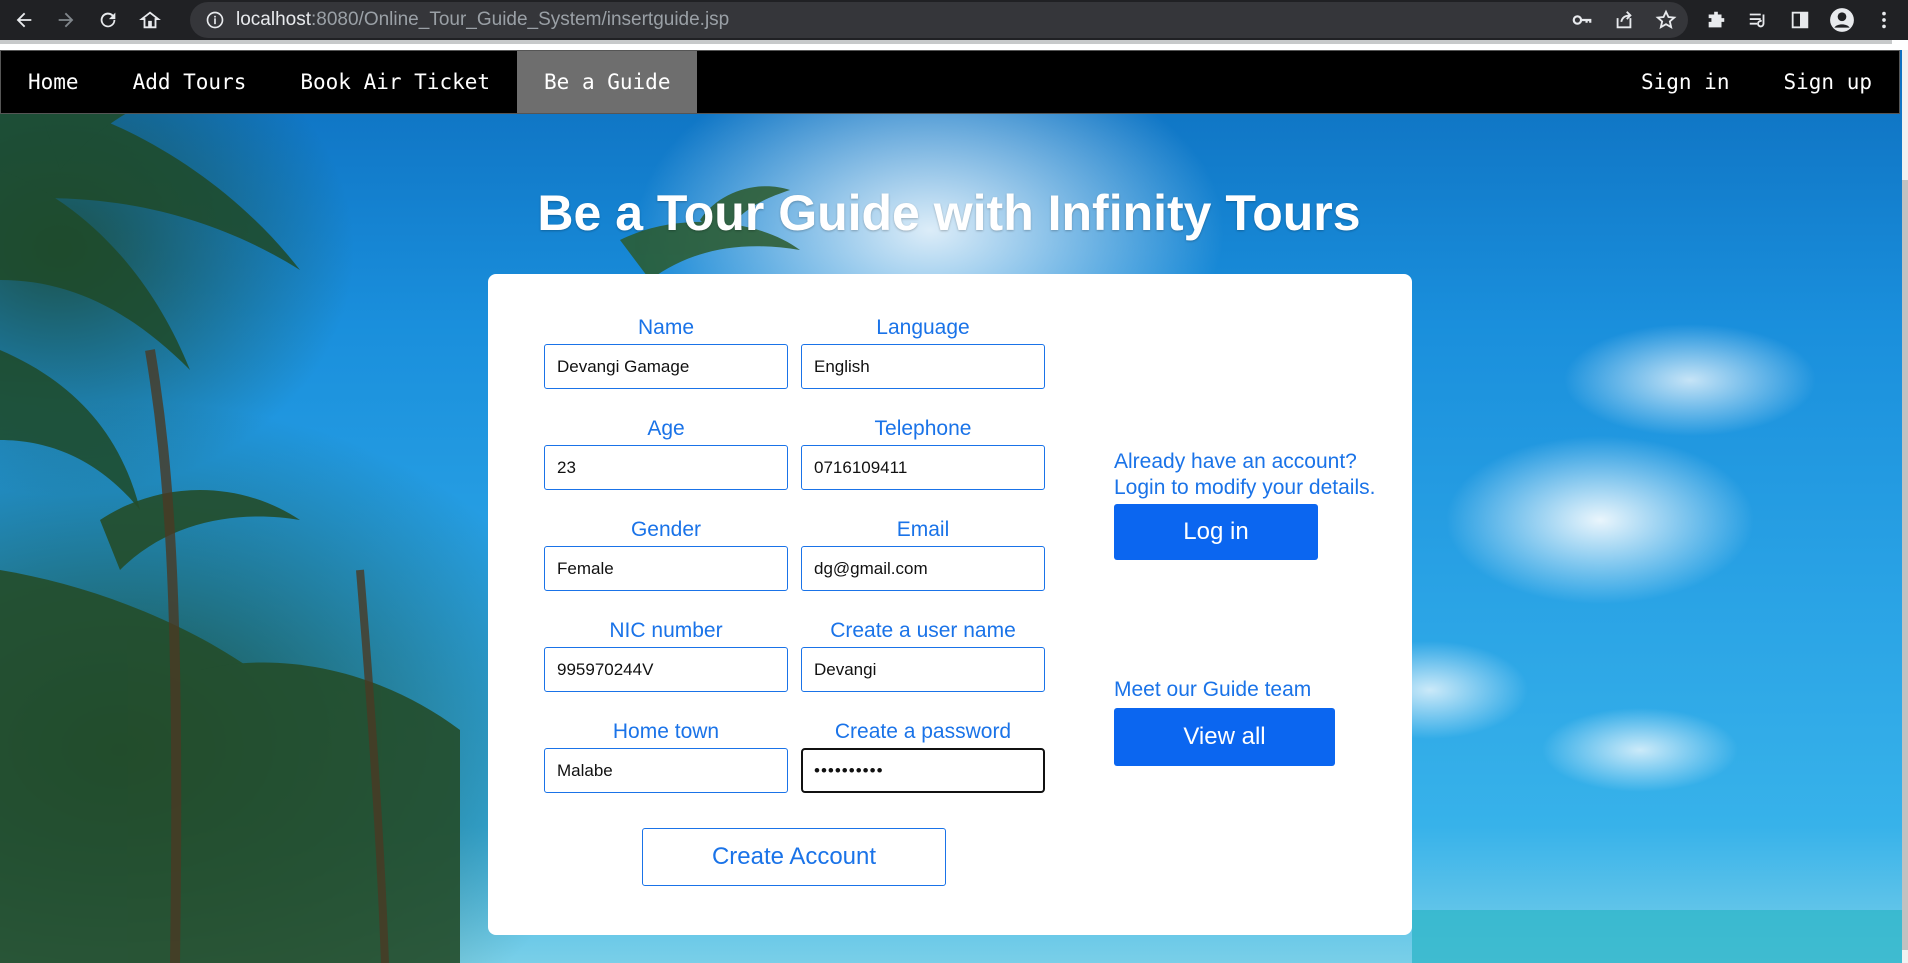 This screenshot has height=963, width=1908. Describe the element at coordinates (1758, 20) in the screenshot. I see `reading-list-icon` at that location.